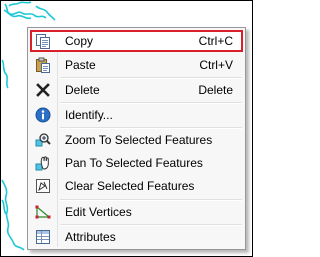 The width and height of the screenshot is (320, 257). Describe the element at coordinates (43, 186) in the screenshot. I see `clear-selection-icon` at that location.